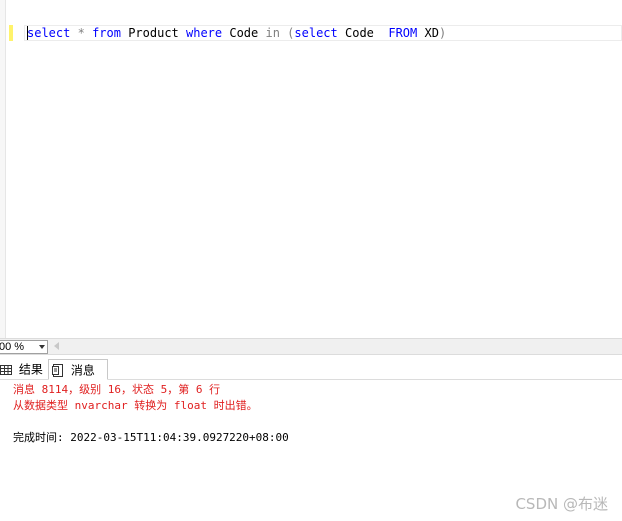  I want to click on watermark: CSDN @布迷, so click(561, 504).